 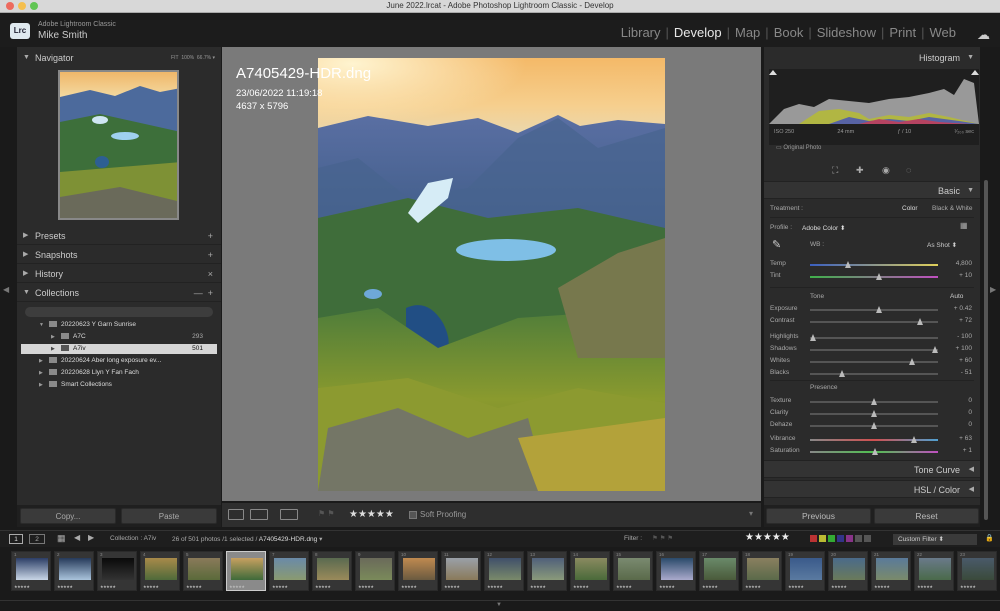 I want to click on tone-curve-header: Tone Curve ◀, so click(x=872, y=469).